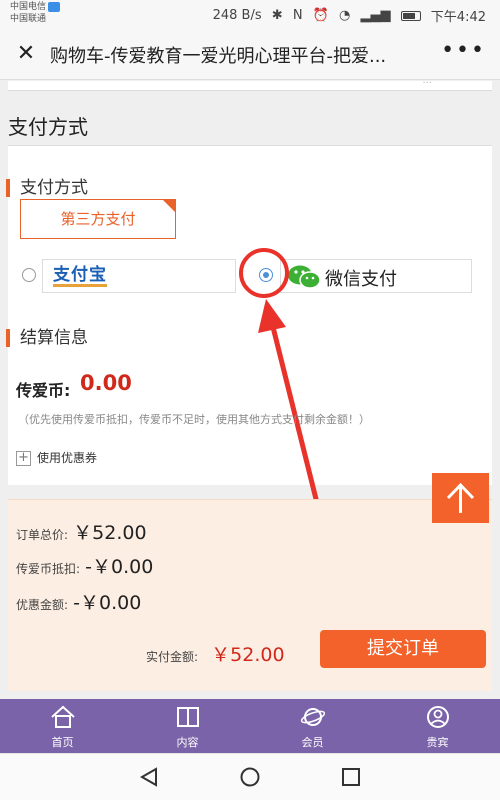 This screenshot has width=500, height=800. I want to click on third-party-pay-tab: 第三方支付, so click(98, 219).